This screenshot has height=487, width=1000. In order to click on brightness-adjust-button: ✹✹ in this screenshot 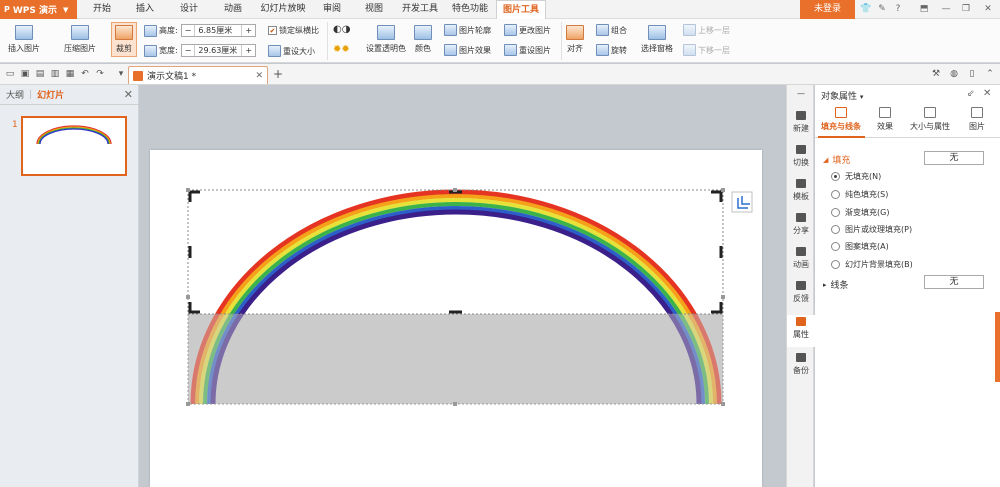, I will do `click(341, 49)`.